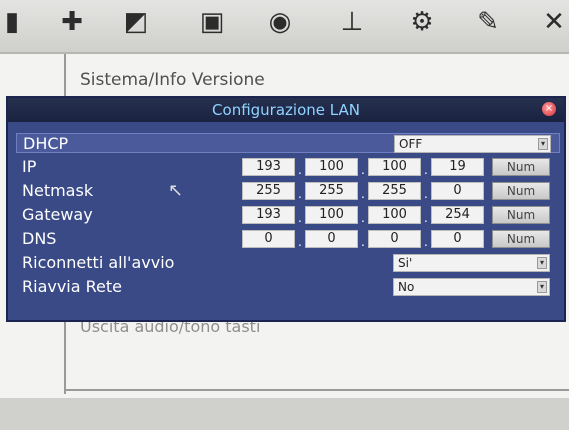  Describe the element at coordinates (521, 215) in the screenshot. I see `gateway-num-button: Num` at that location.